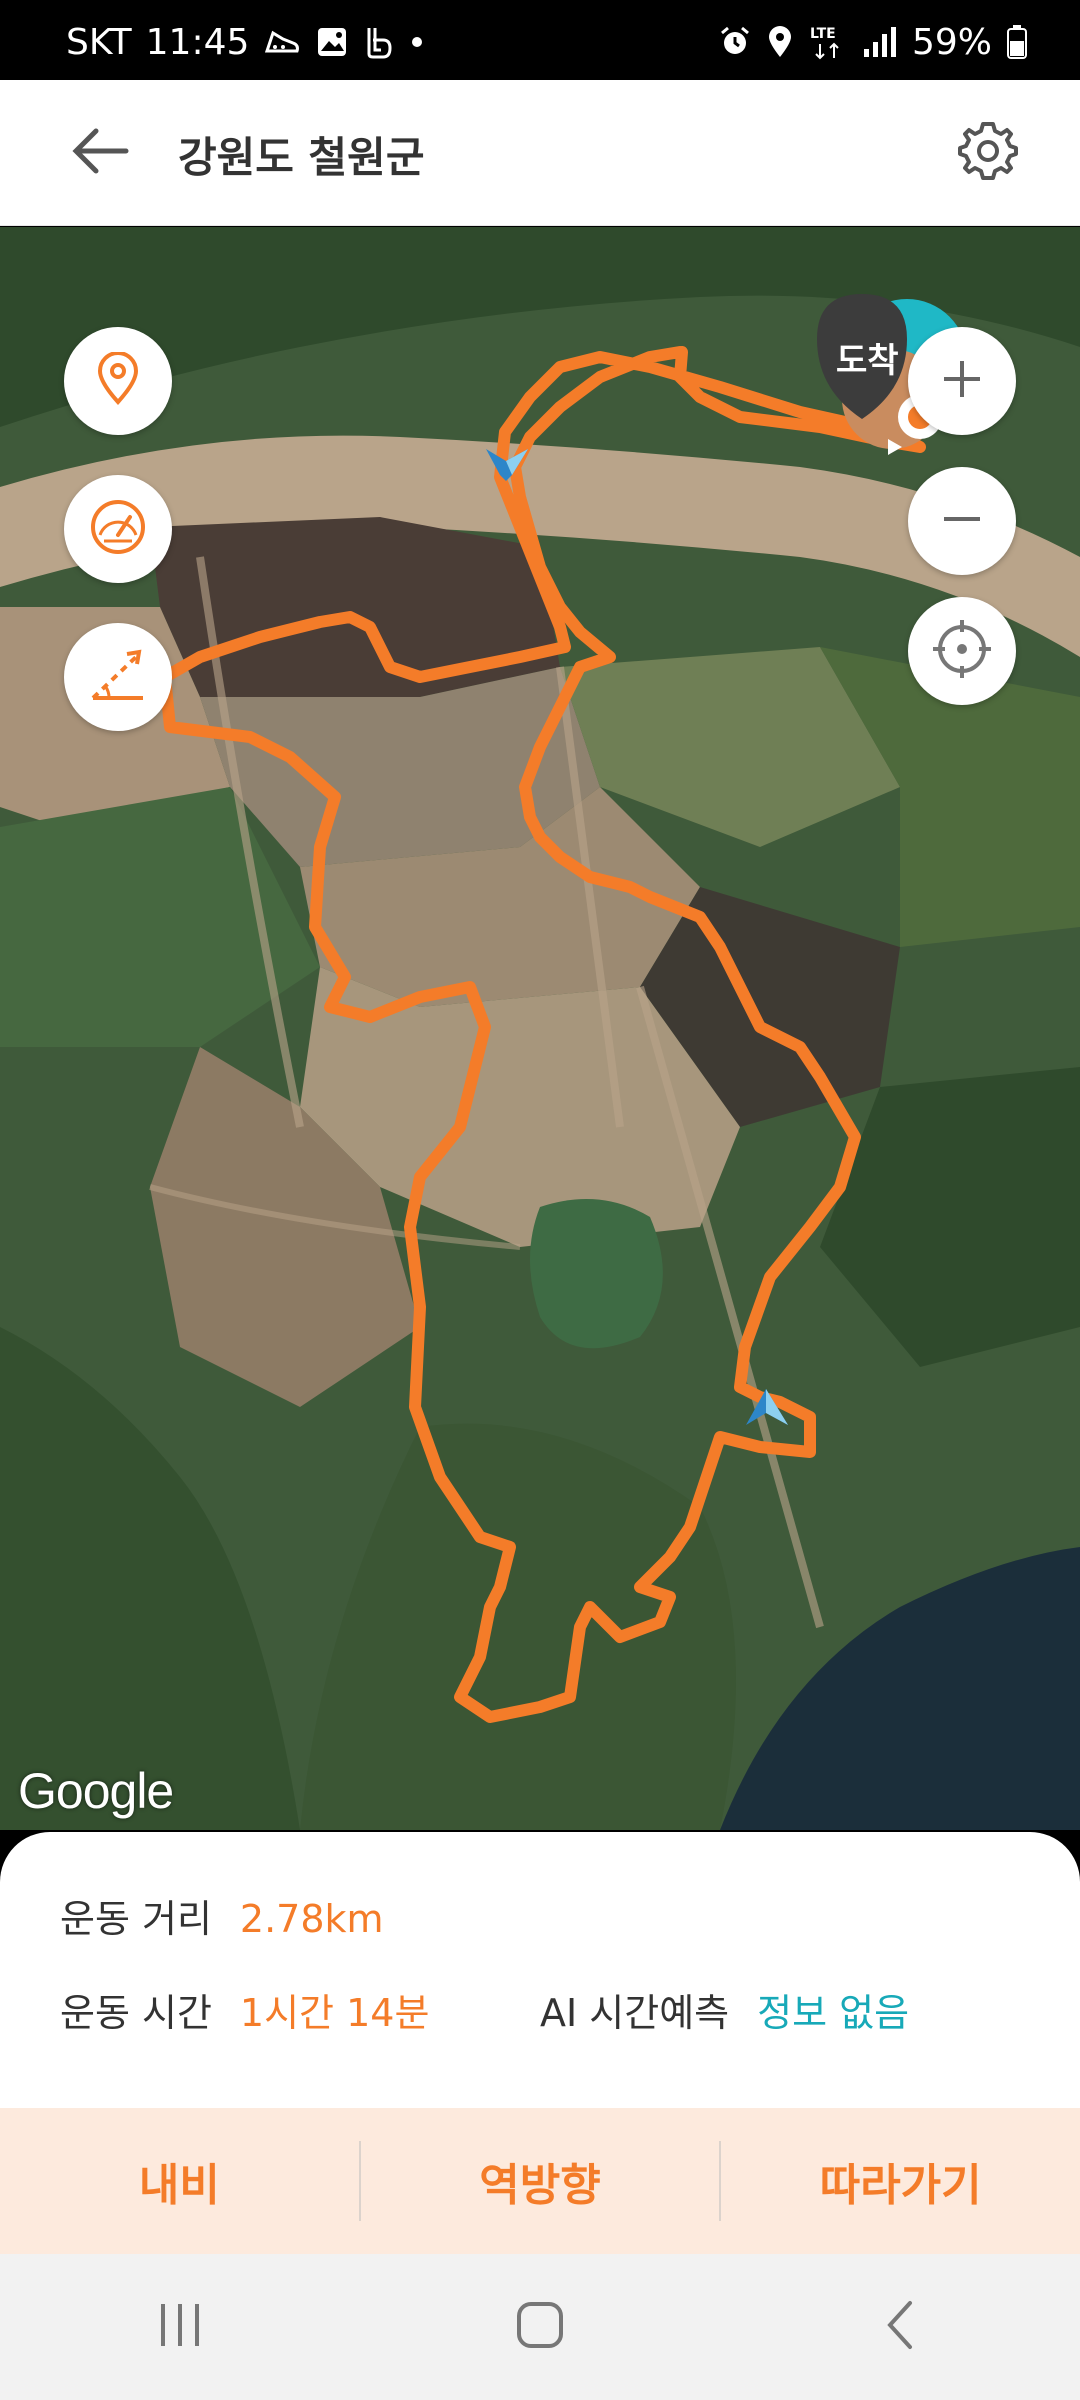  I want to click on zoom-out-button, so click(962, 521).